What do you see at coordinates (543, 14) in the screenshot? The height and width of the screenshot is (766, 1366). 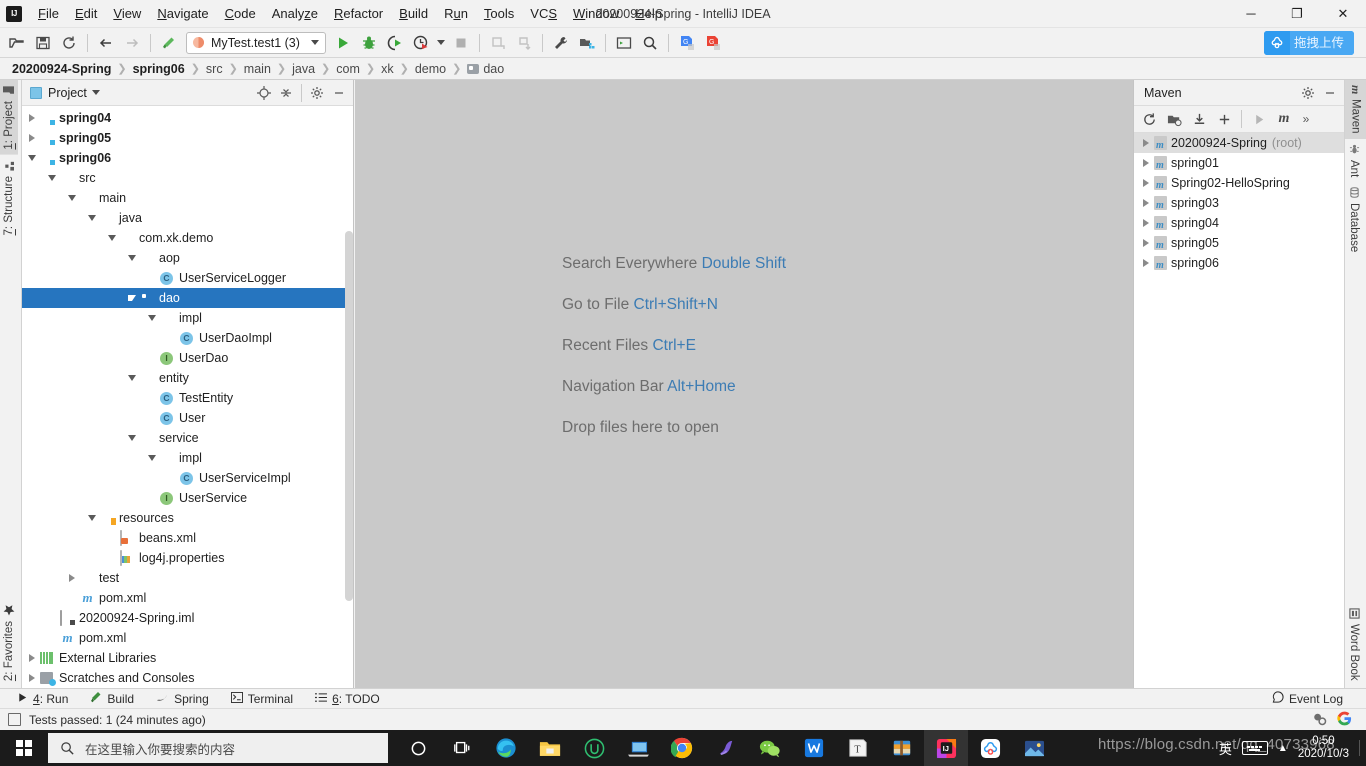 I see `menu-item-vcs: VCS` at bounding box center [543, 14].